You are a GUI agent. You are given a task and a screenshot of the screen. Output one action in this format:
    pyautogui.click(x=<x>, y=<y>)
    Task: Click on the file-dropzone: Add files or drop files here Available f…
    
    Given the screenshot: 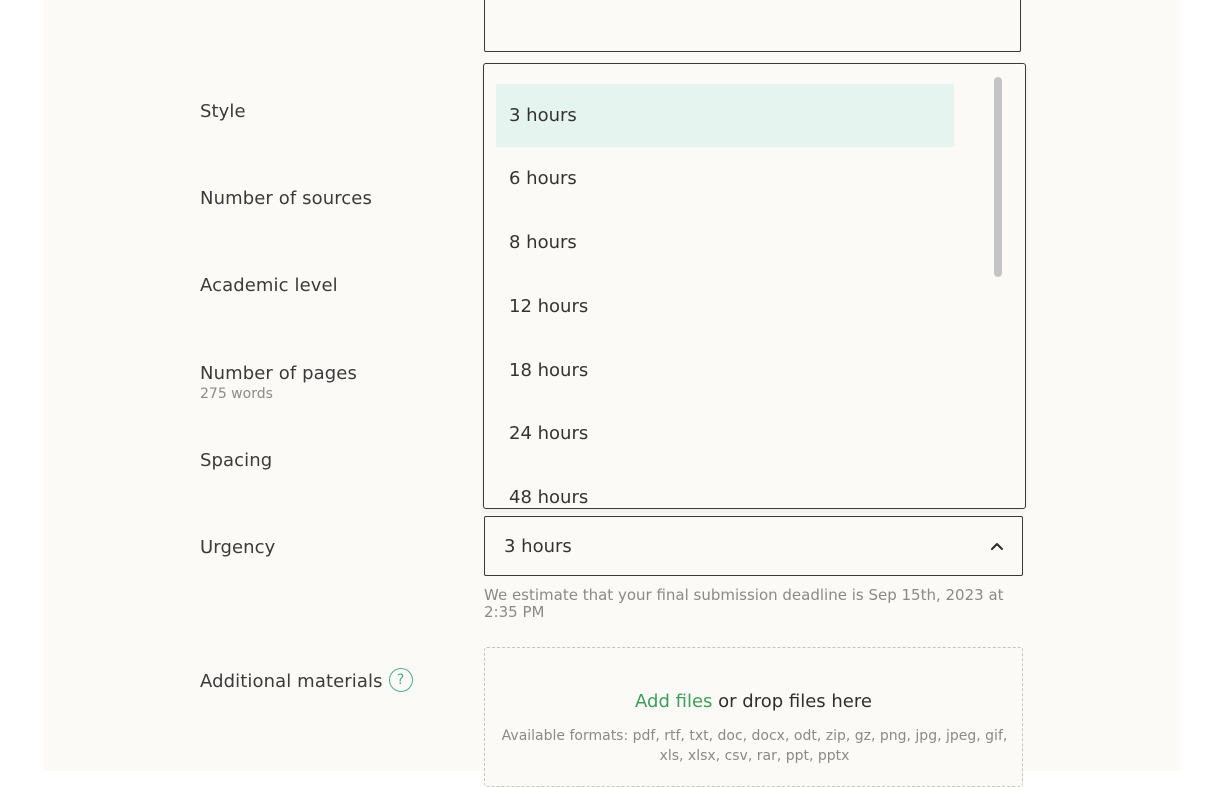 What is the action you would take?
    pyautogui.click(x=753, y=717)
    